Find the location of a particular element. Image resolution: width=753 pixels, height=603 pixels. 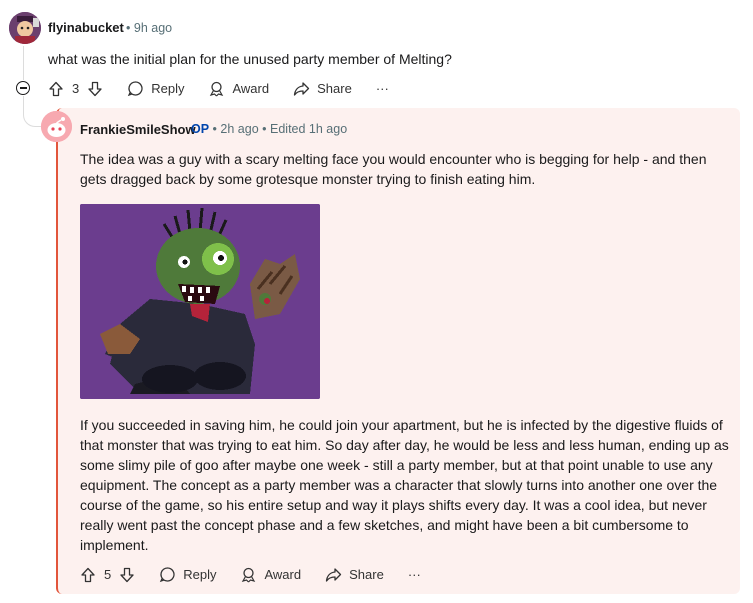

edited-label: Edited 1h ago is located at coordinates (309, 129).